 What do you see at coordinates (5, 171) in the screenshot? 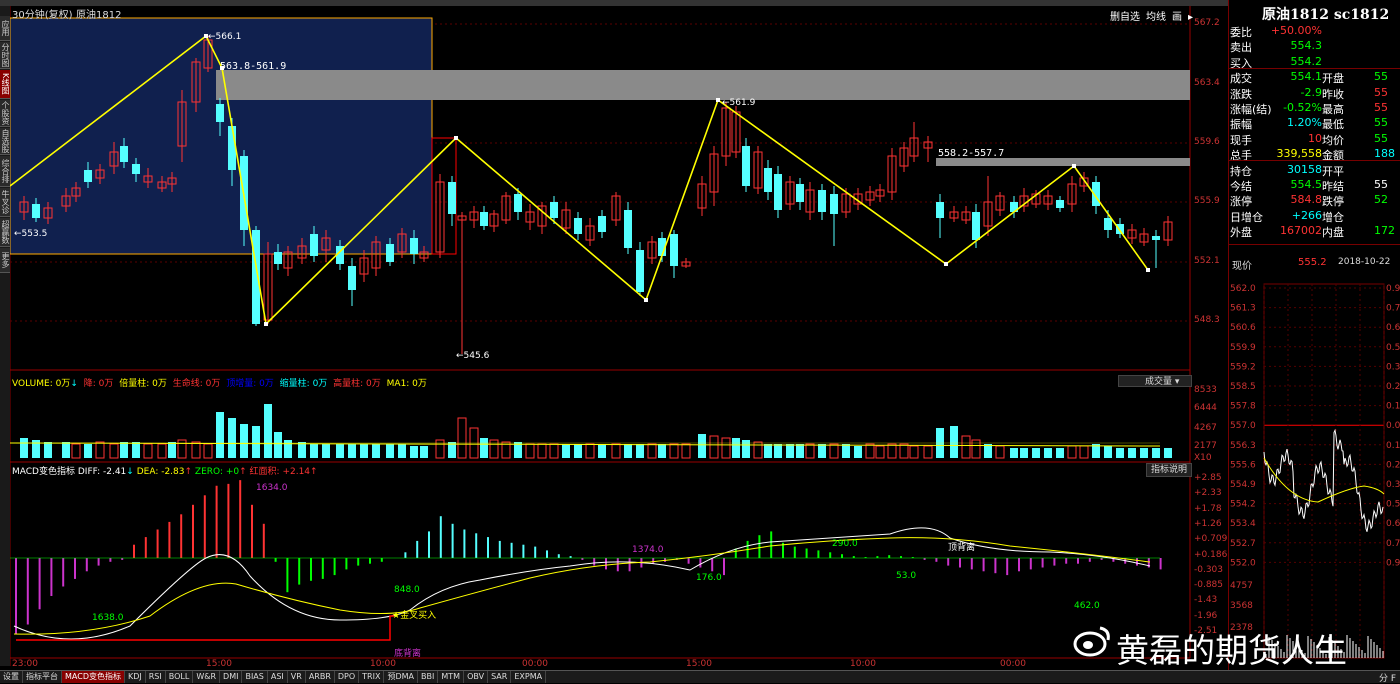
I see `left-tab-5: 综合排名` at bounding box center [5, 171].